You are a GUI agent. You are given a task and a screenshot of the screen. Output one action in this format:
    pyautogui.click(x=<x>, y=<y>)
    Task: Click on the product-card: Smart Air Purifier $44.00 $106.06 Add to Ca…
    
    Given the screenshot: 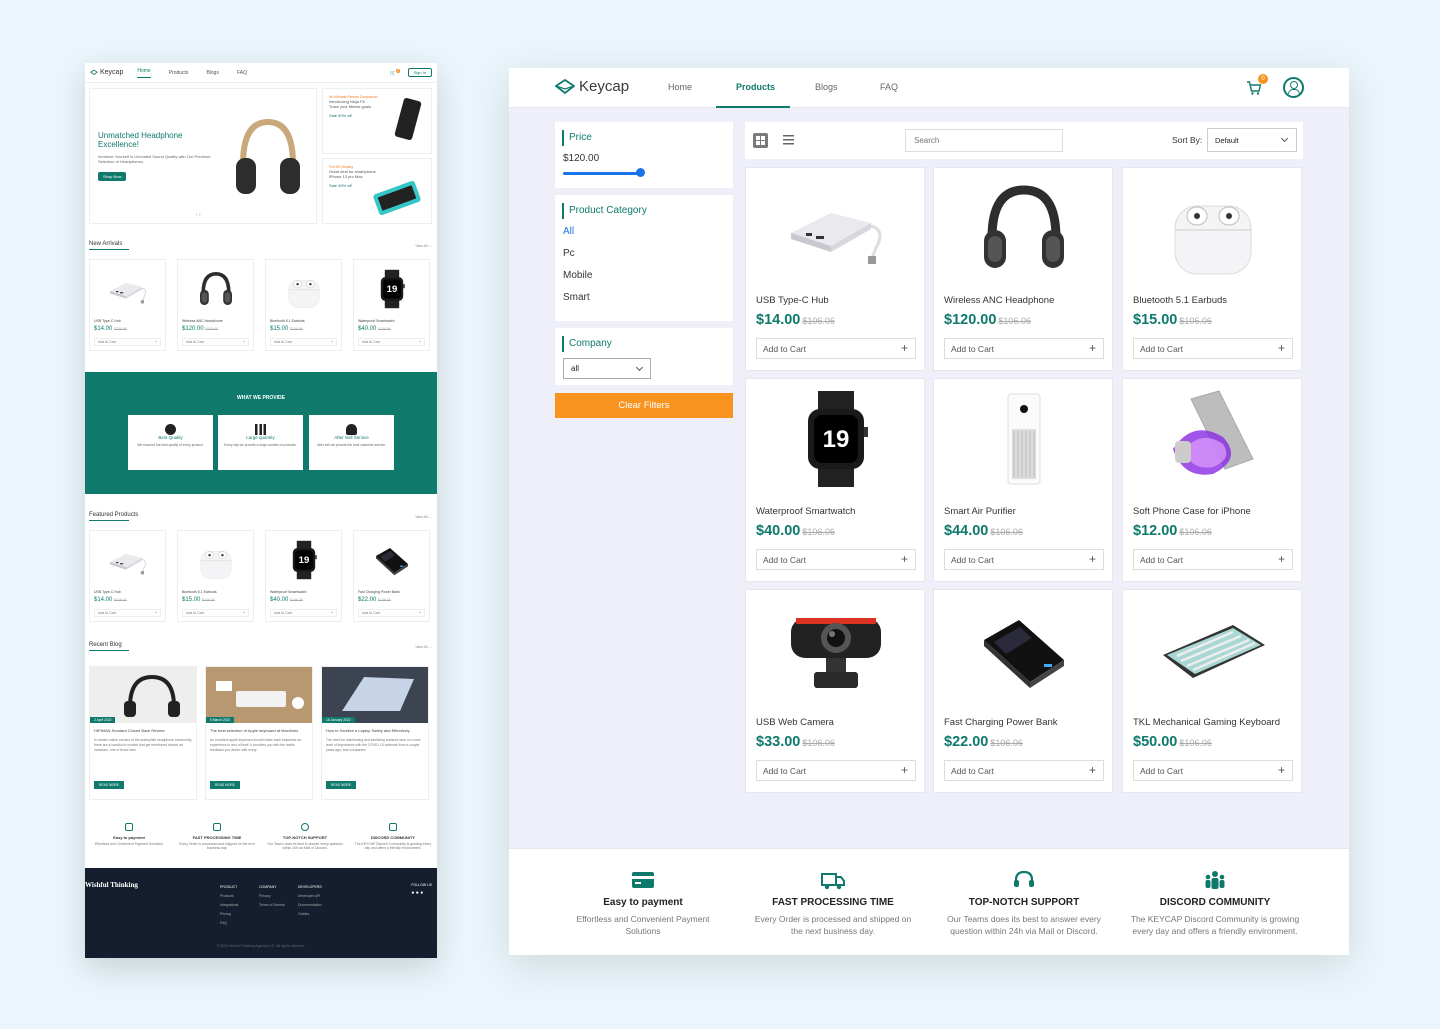 What is the action you would take?
    pyautogui.click(x=1023, y=480)
    